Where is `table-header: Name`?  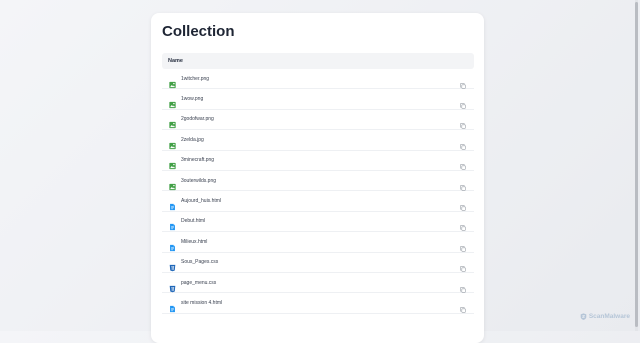
table-header: Name is located at coordinates (318, 61).